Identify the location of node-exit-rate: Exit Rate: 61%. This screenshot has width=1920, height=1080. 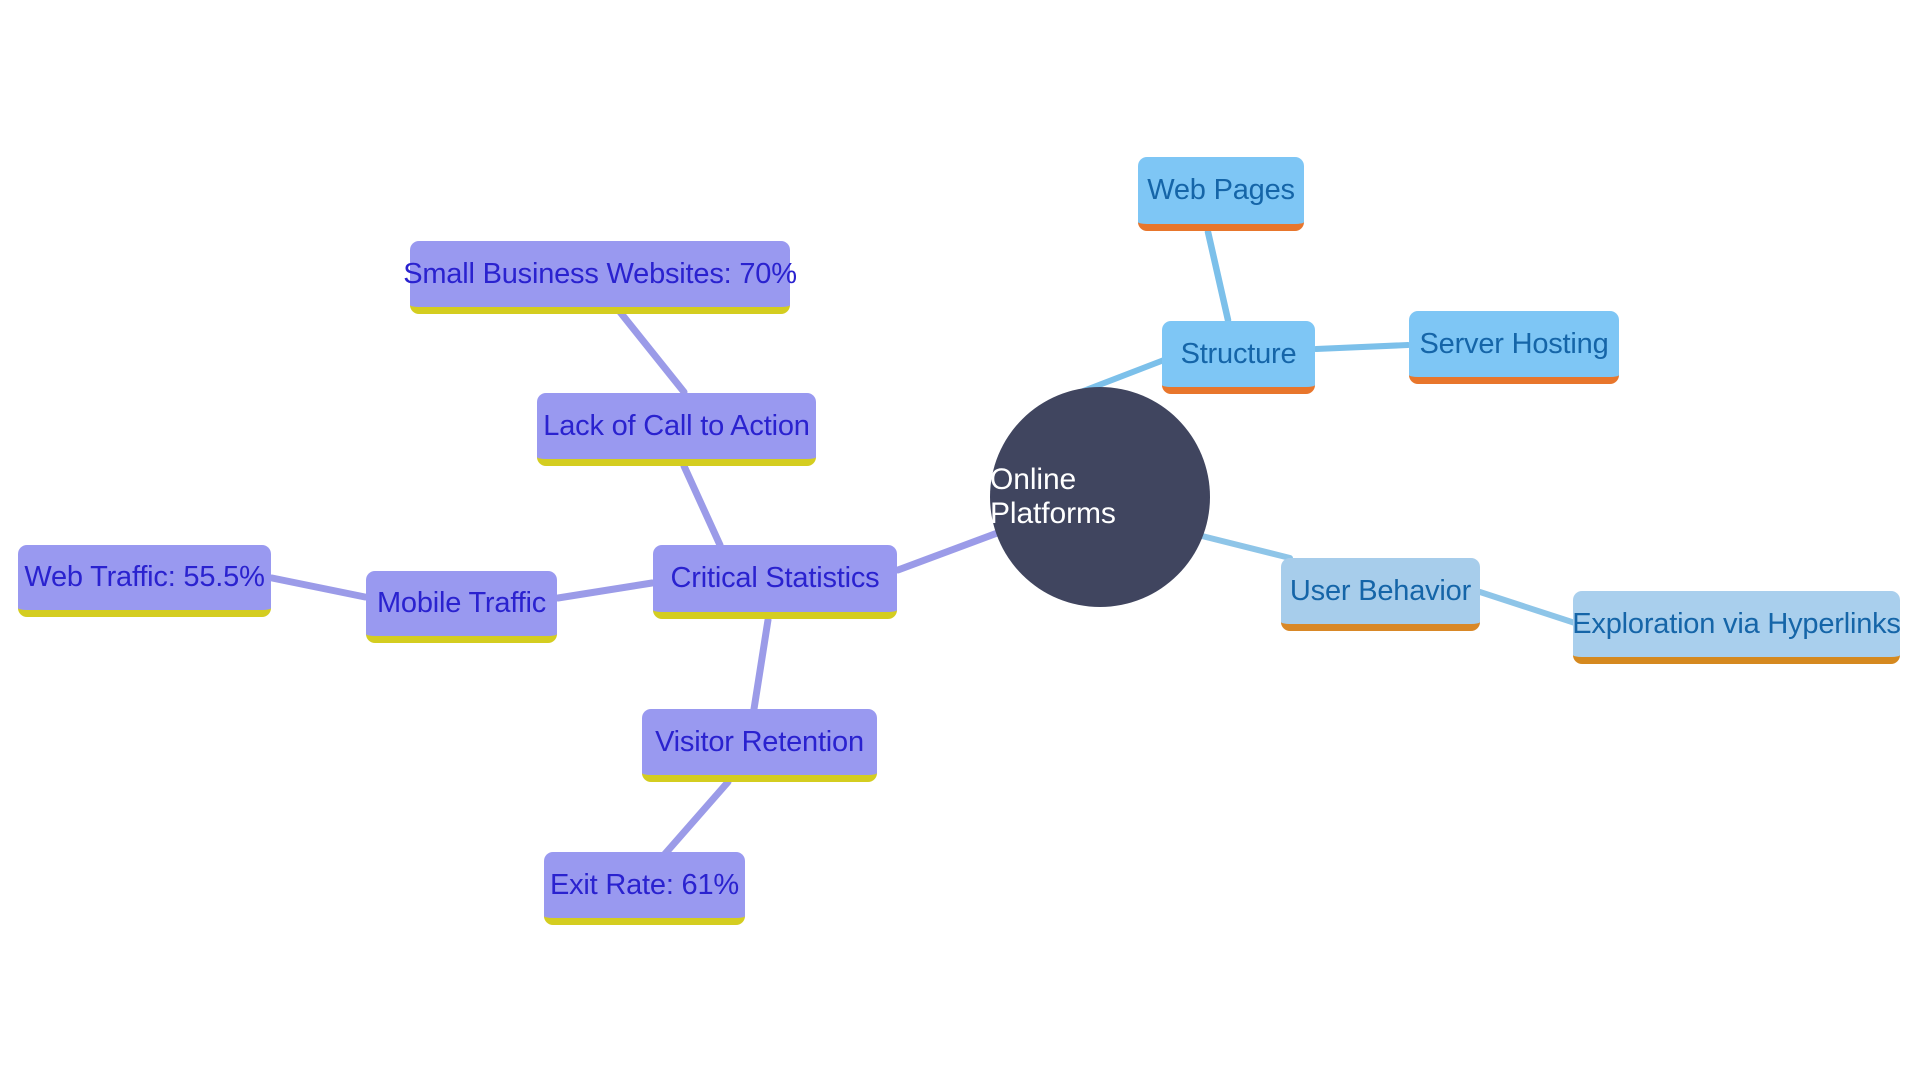
(644, 888).